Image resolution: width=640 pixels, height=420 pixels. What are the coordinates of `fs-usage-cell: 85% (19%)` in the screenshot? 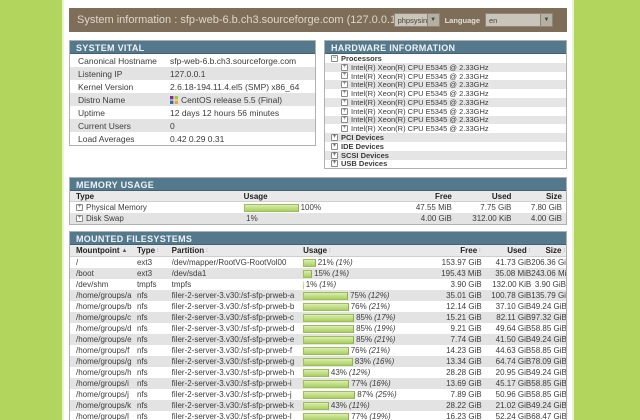 It's located at (367, 328).